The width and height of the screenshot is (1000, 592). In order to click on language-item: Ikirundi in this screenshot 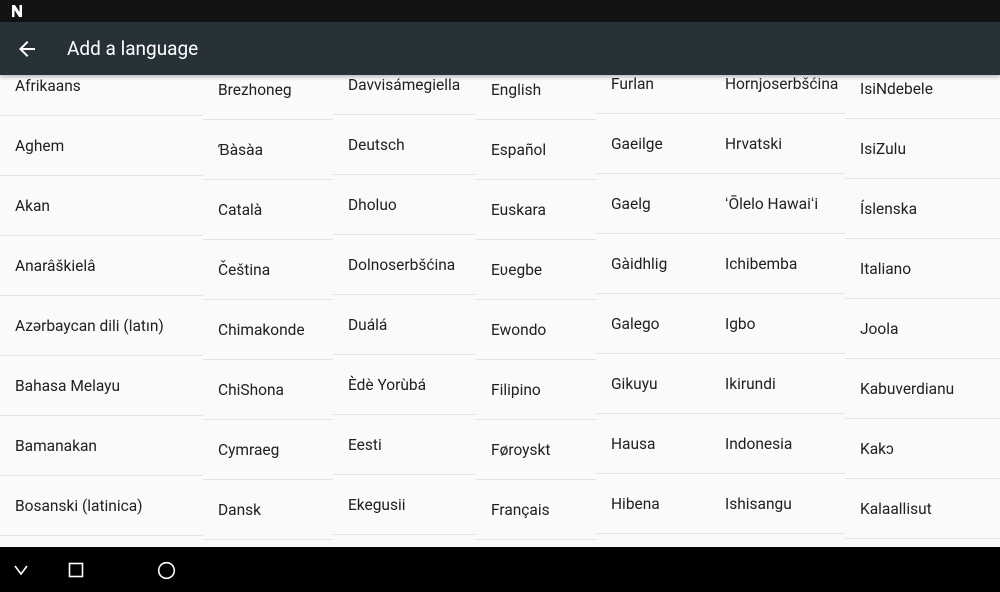, I will do `click(777, 384)`.